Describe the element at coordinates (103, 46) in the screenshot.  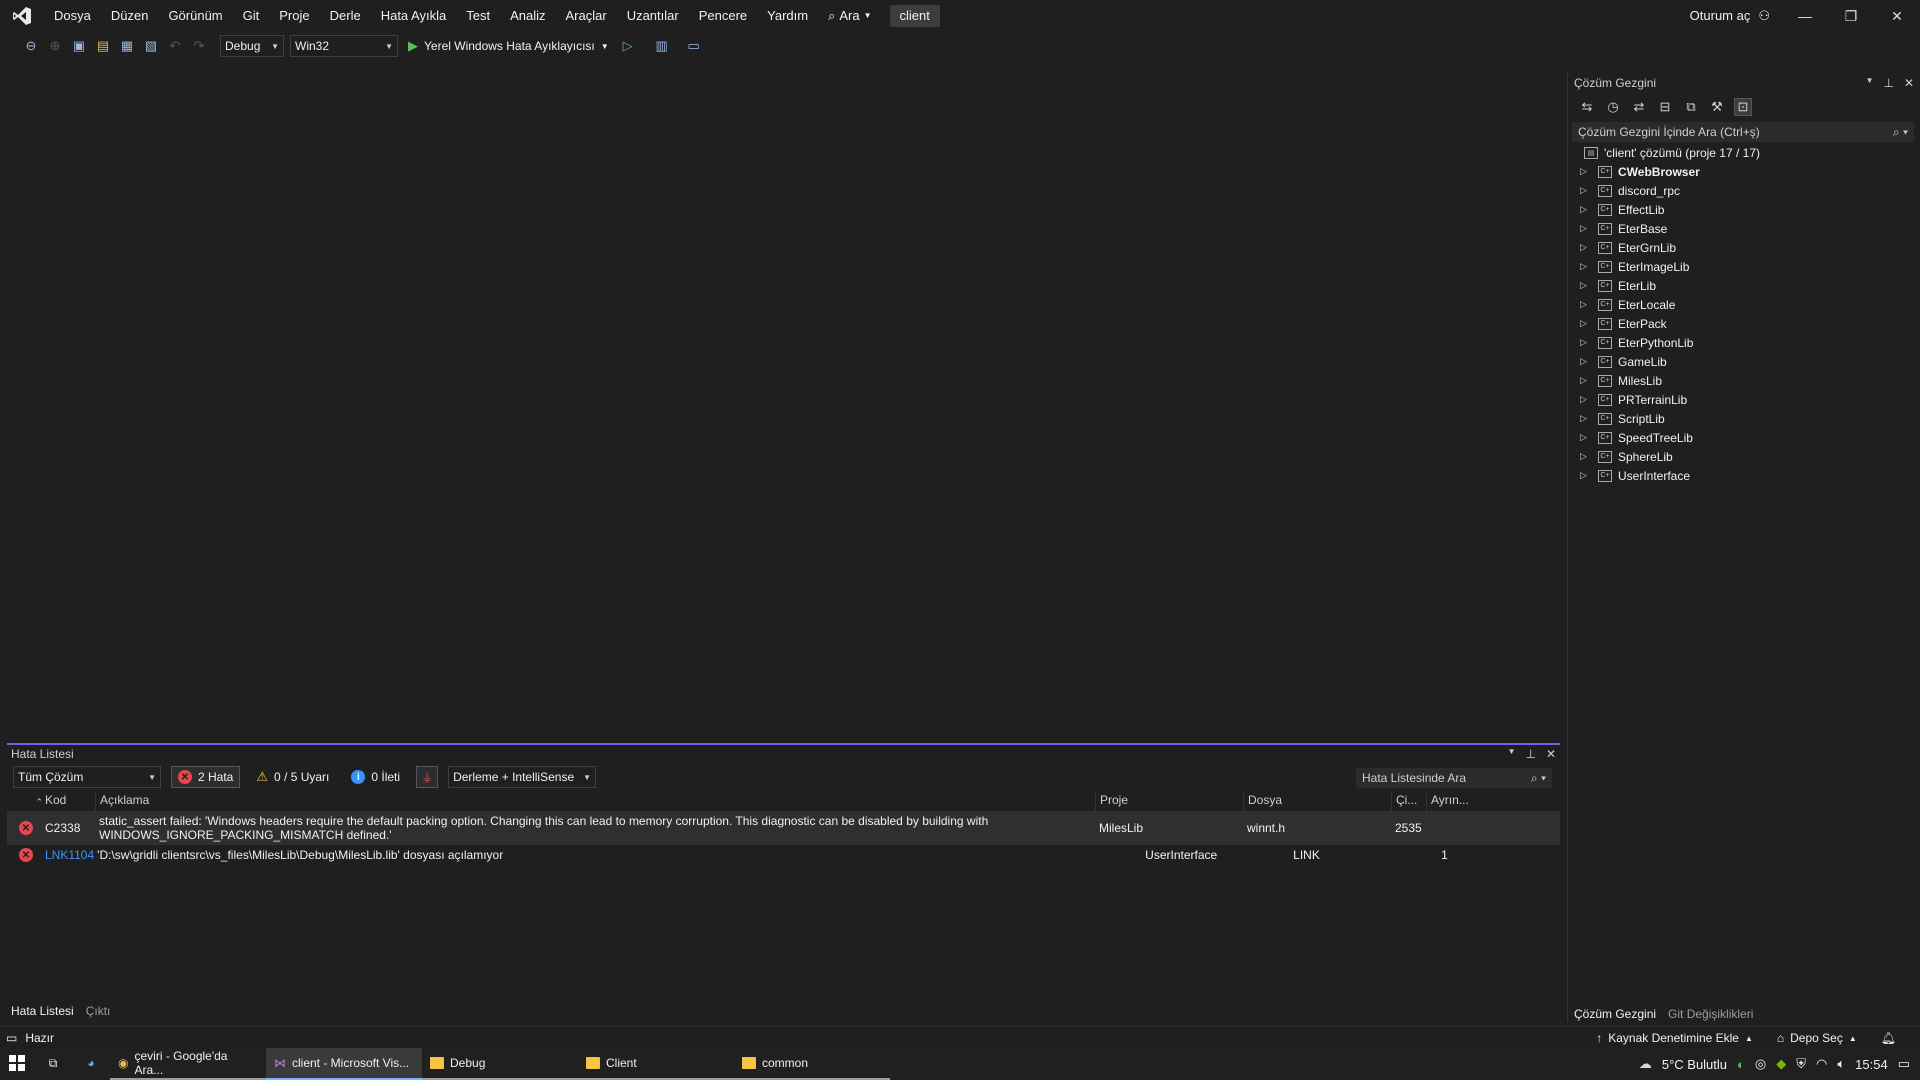
I see `open-folder-icon: ▤` at that location.